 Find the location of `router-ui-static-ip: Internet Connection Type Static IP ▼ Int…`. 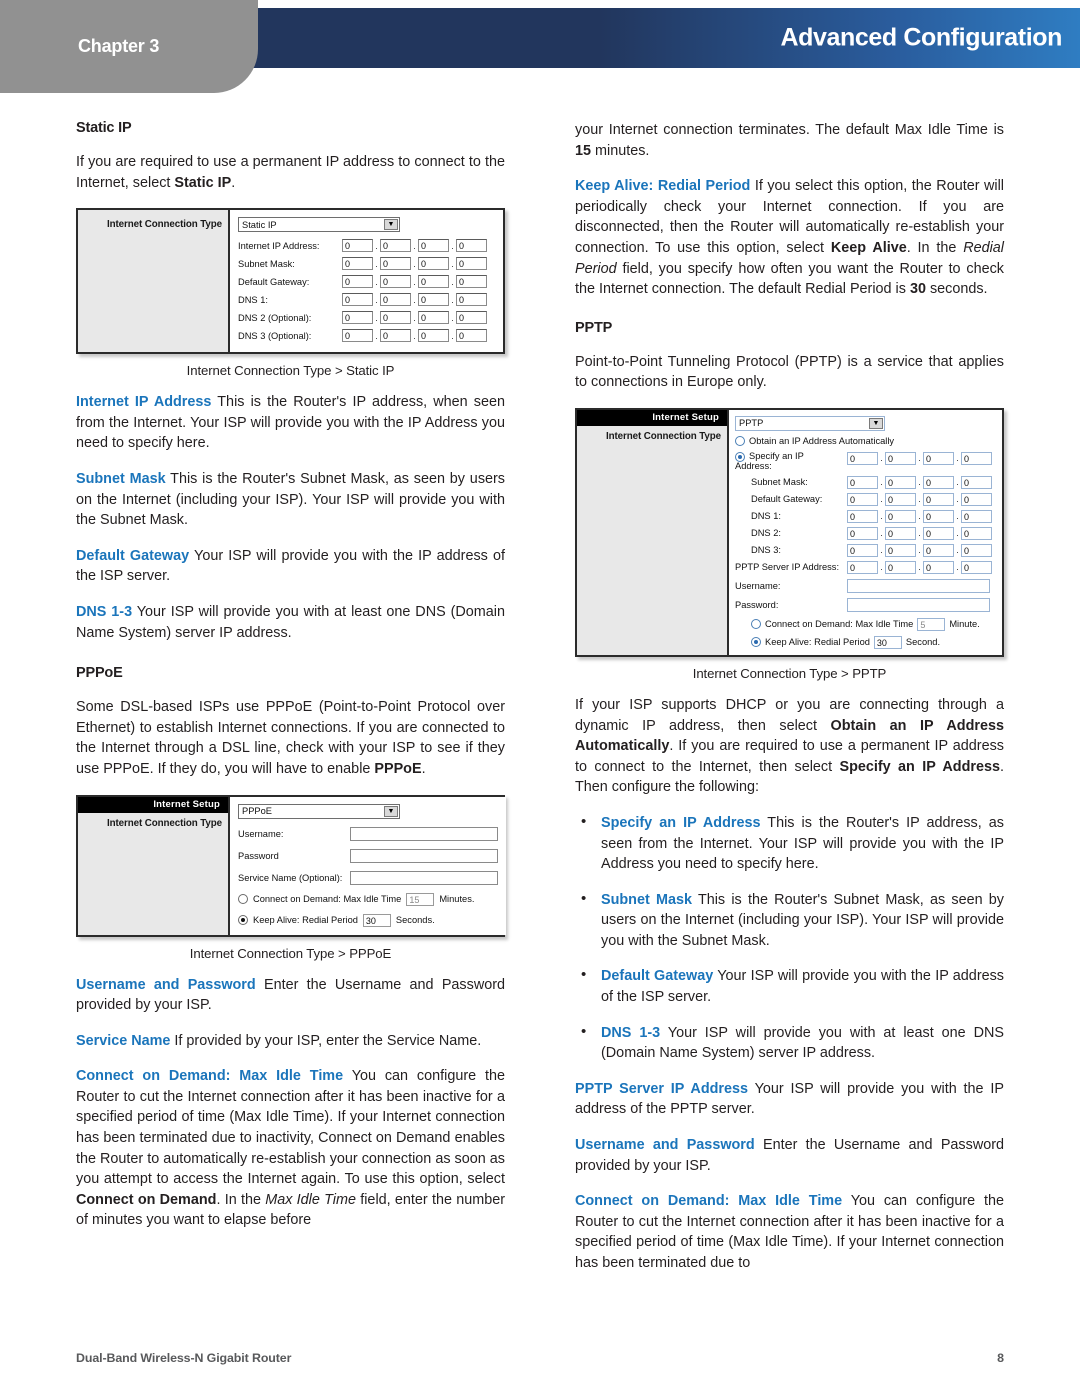

router-ui-static-ip: Internet Connection Type Static IP ▼ Int… is located at coordinates (290, 281).